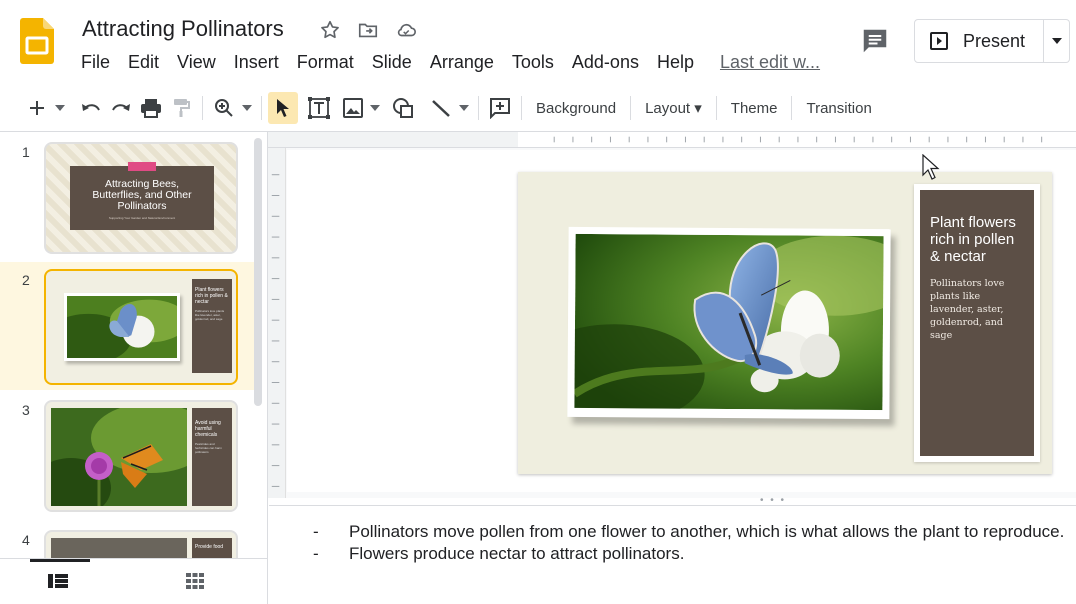 The height and width of the screenshot is (604, 1076). I want to click on slide-number: 3, so click(26, 410).